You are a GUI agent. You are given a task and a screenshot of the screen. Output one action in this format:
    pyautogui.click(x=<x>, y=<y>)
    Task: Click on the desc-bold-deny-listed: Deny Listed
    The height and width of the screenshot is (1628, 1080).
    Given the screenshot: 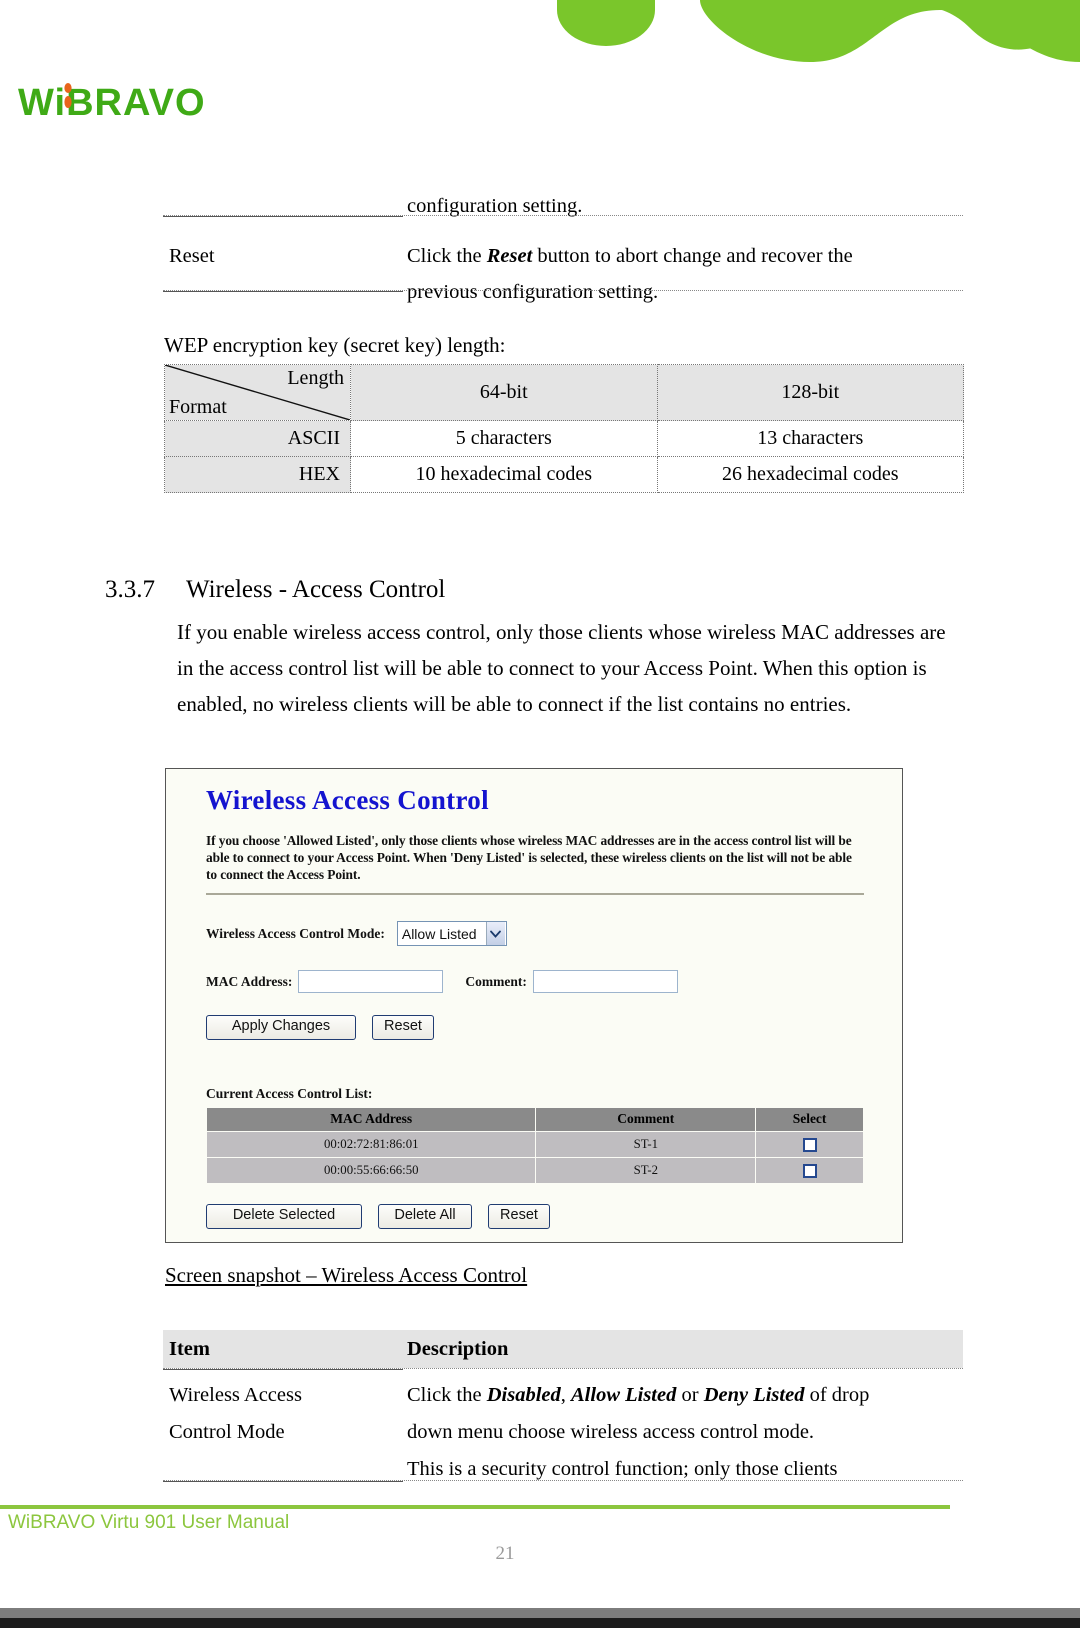 What is the action you would take?
    pyautogui.click(x=754, y=1395)
    